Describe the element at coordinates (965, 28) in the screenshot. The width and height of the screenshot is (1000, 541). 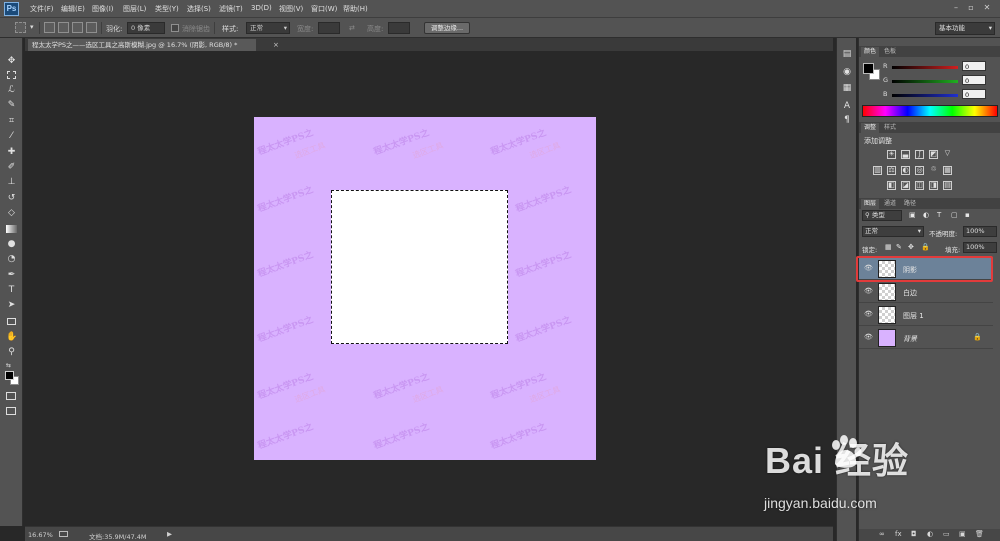
I see `workspace-select: 基本功能 ▾` at that location.